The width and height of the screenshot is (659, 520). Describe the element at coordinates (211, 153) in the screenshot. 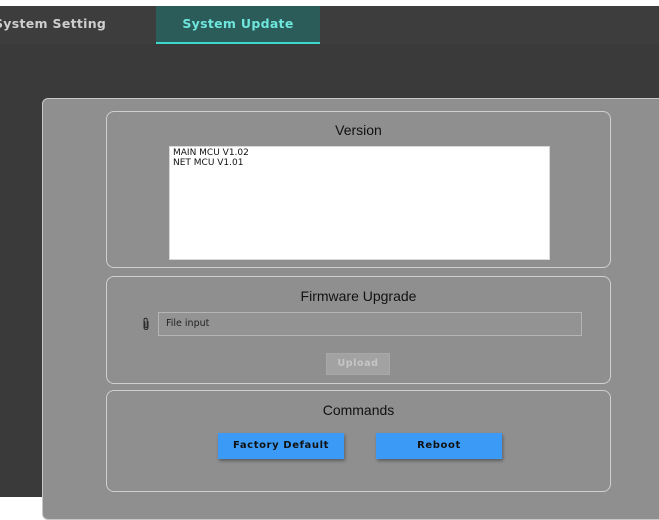

I see `version-line-main-mcu: MAIN MCU V1.02` at that location.